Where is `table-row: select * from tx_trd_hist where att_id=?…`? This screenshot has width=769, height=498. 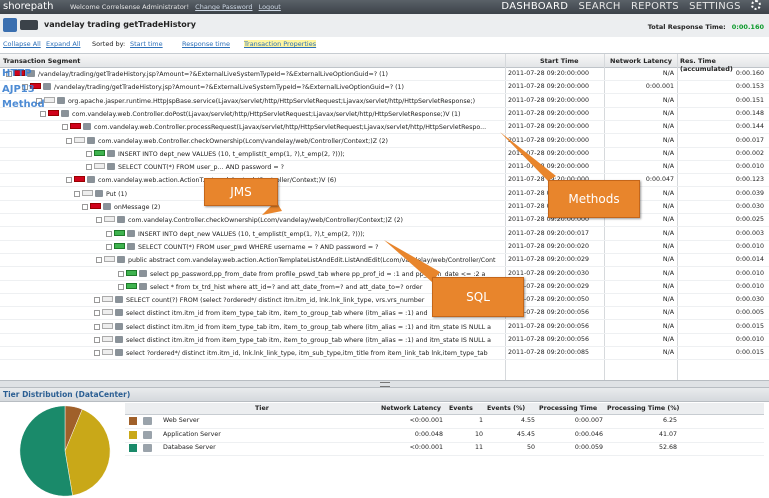
table-row: select * from tx_trd_hist where att_id=?… is located at coordinates (384, 287).